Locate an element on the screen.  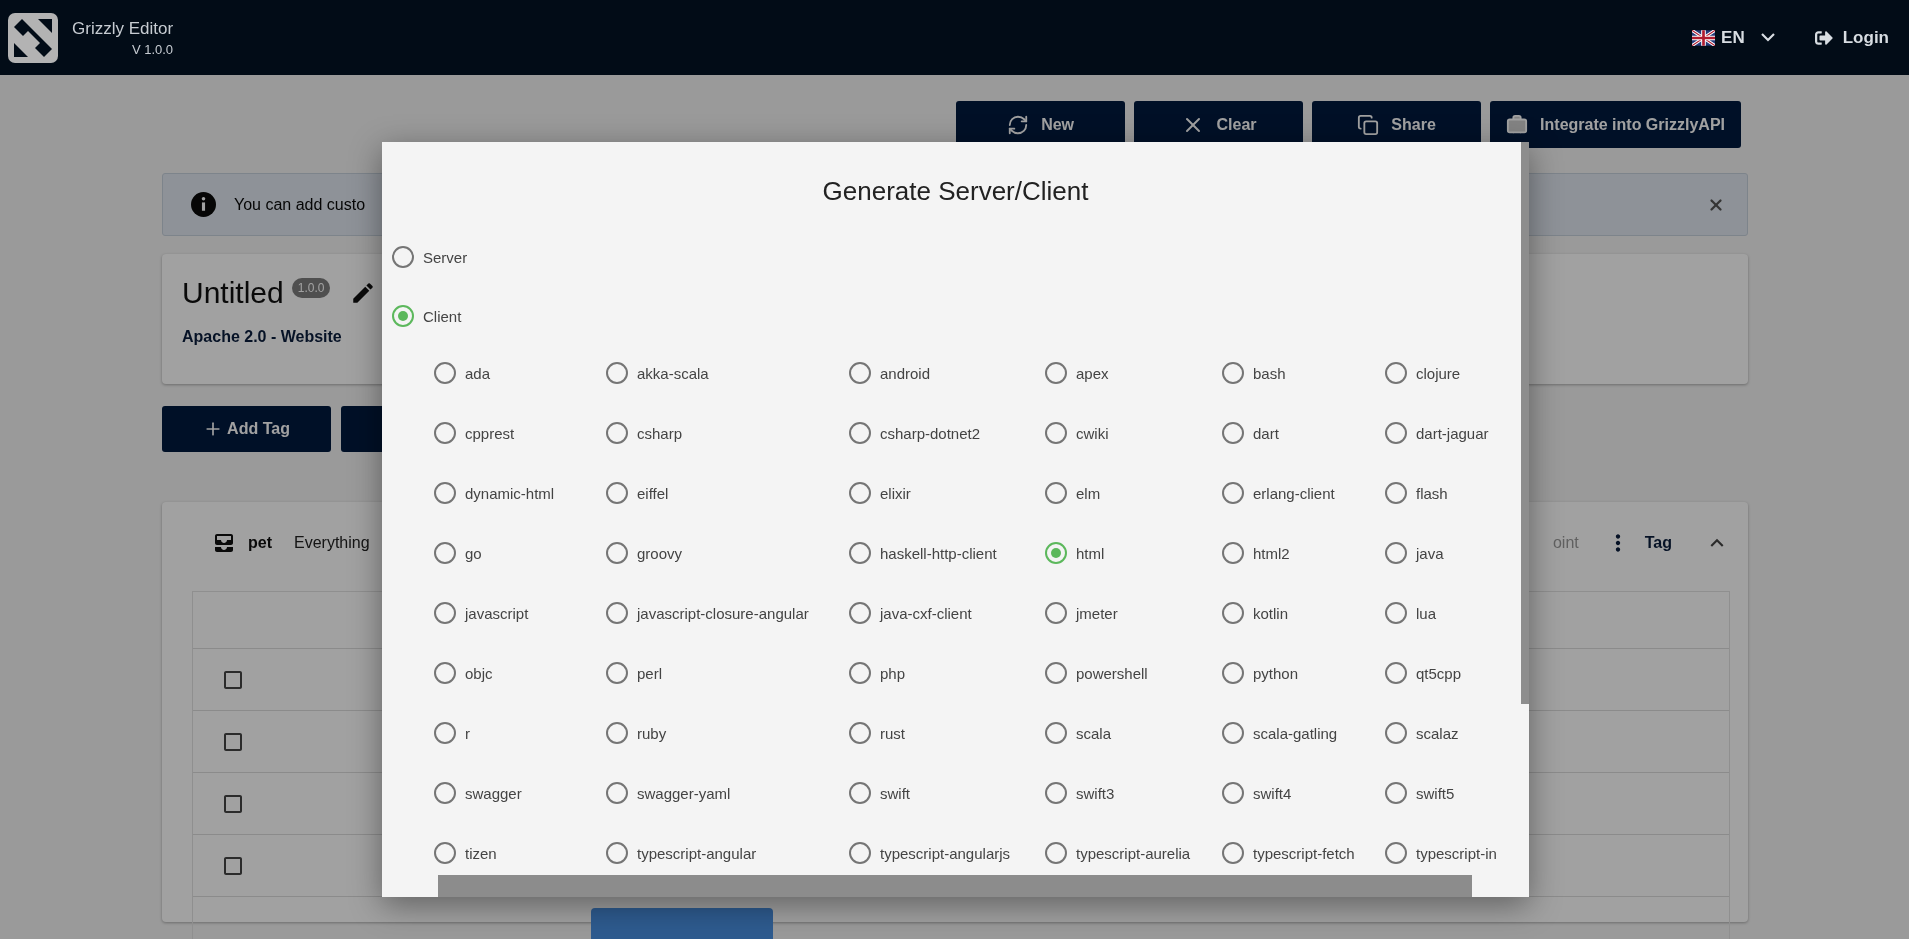
radio-option: apex is located at coordinates (1127, 373).